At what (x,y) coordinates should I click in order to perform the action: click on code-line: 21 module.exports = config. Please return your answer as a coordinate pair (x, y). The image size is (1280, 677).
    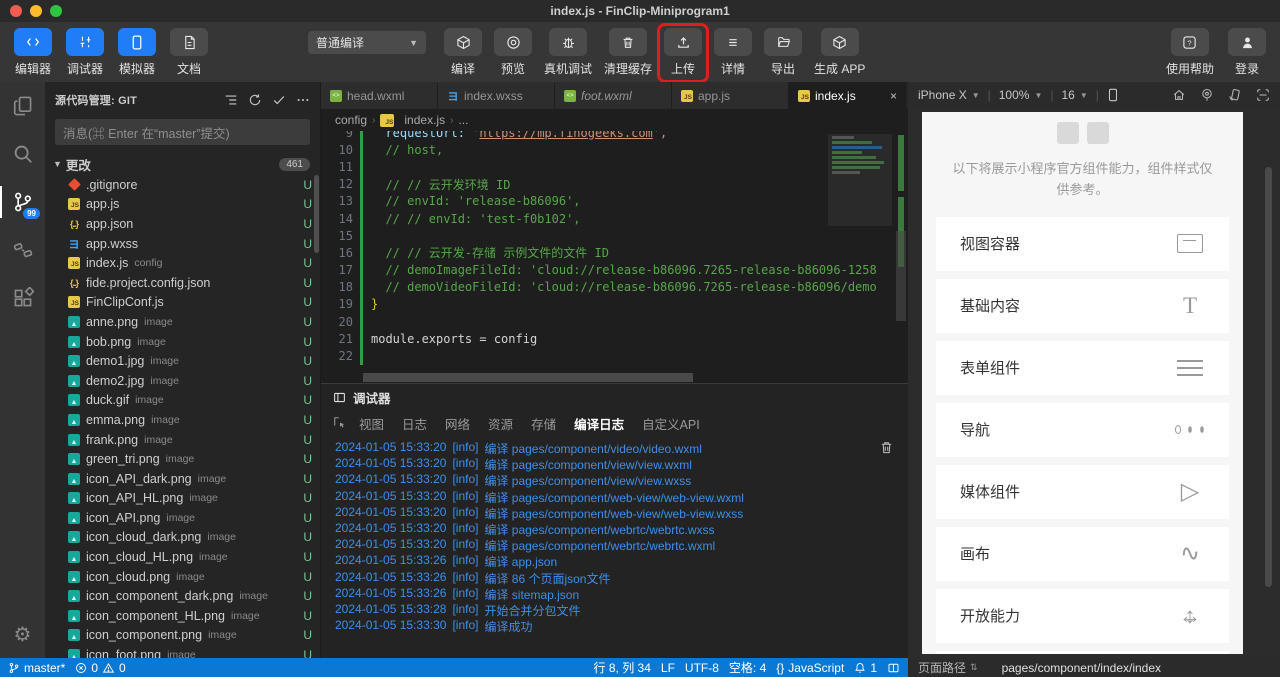
    Looking at the image, I should click on (614, 339).